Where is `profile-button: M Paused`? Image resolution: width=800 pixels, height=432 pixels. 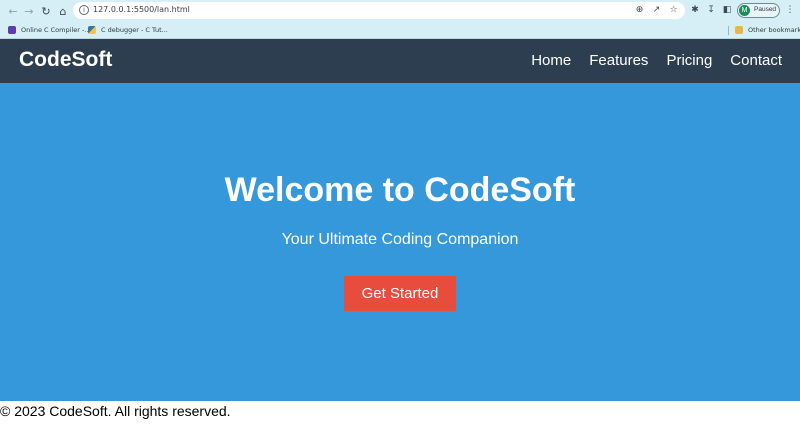
profile-button: M Paused is located at coordinates (758, 10).